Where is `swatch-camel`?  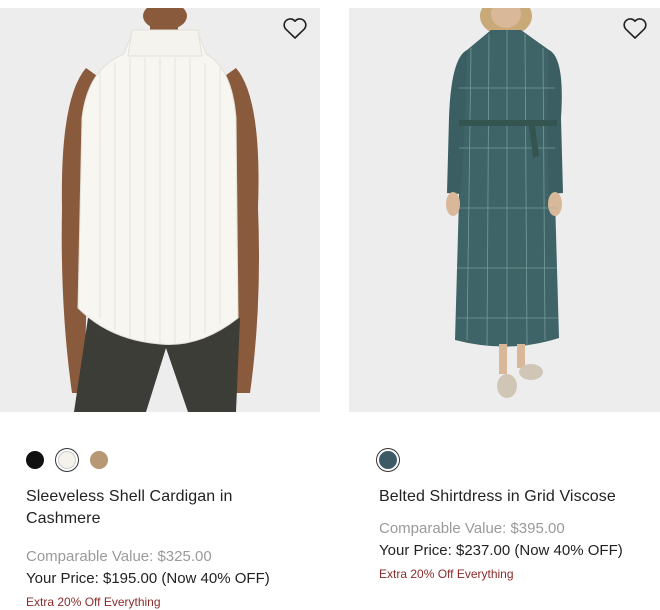 swatch-camel is located at coordinates (99, 460).